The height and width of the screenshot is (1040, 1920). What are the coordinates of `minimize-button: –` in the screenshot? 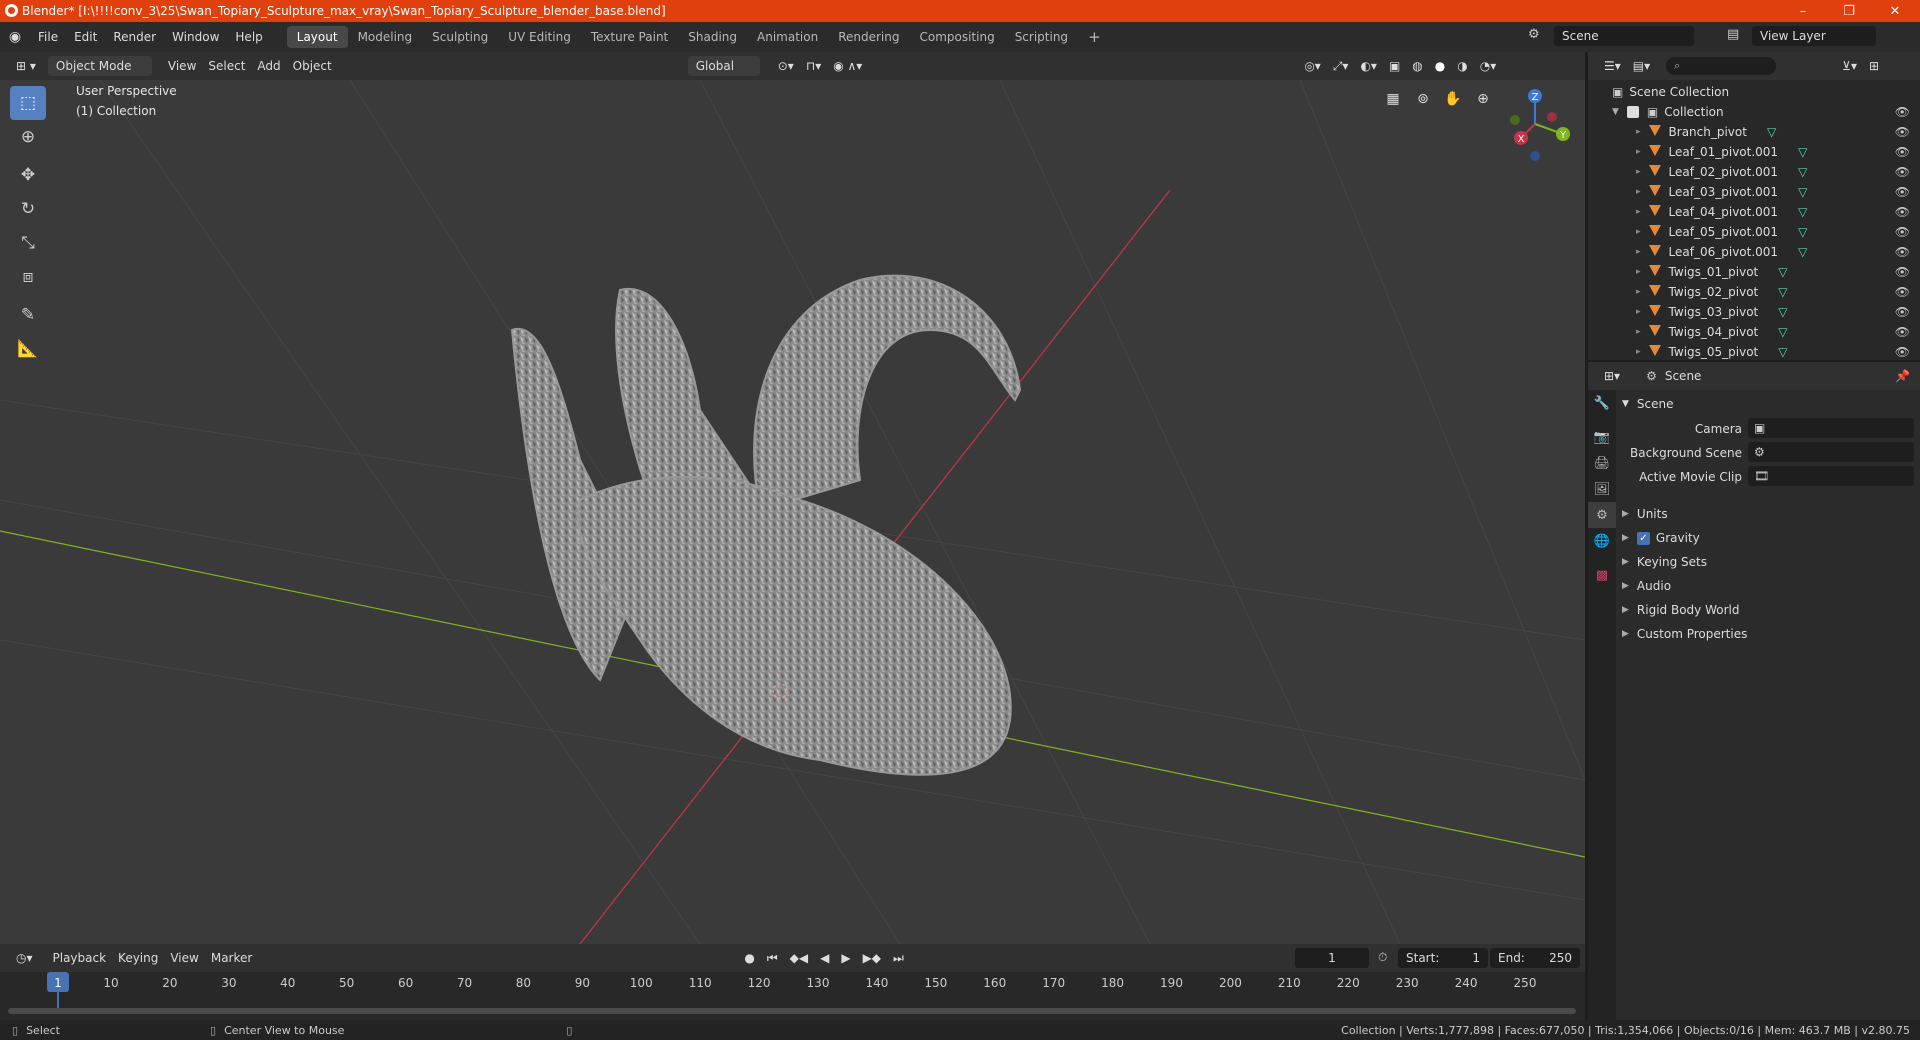 It's located at (1803, 11).